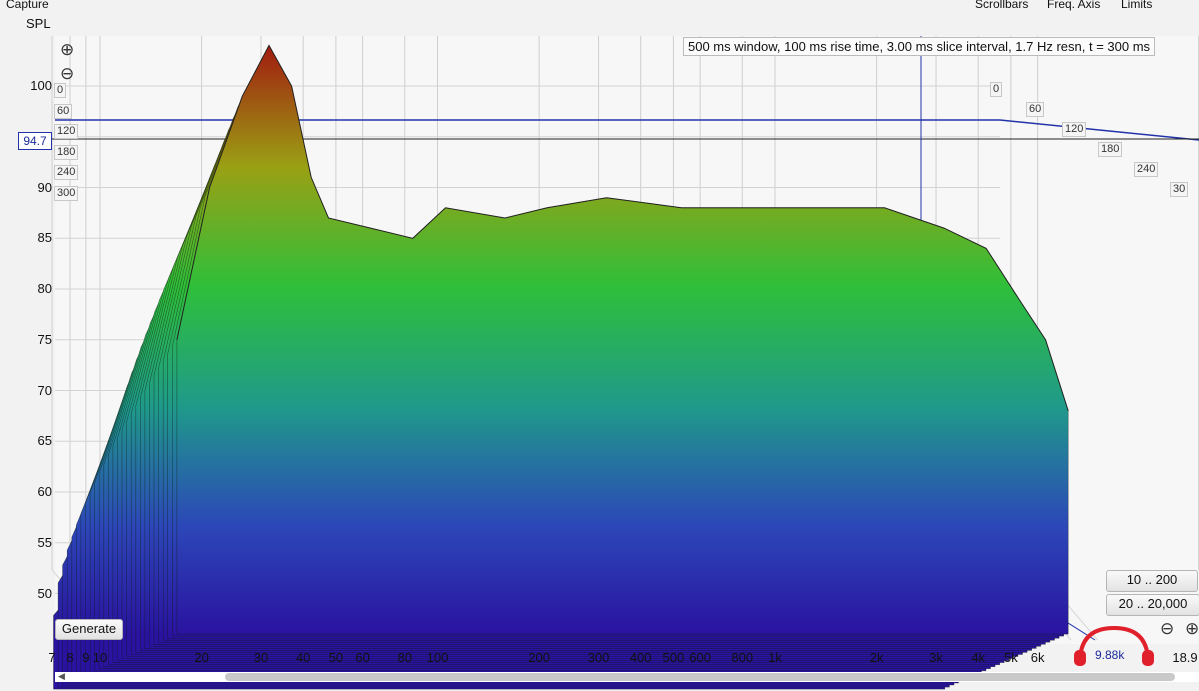  Describe the element at coordinates (44, 288) in the screenshot. I see `y-tick-label: 80` at that location.